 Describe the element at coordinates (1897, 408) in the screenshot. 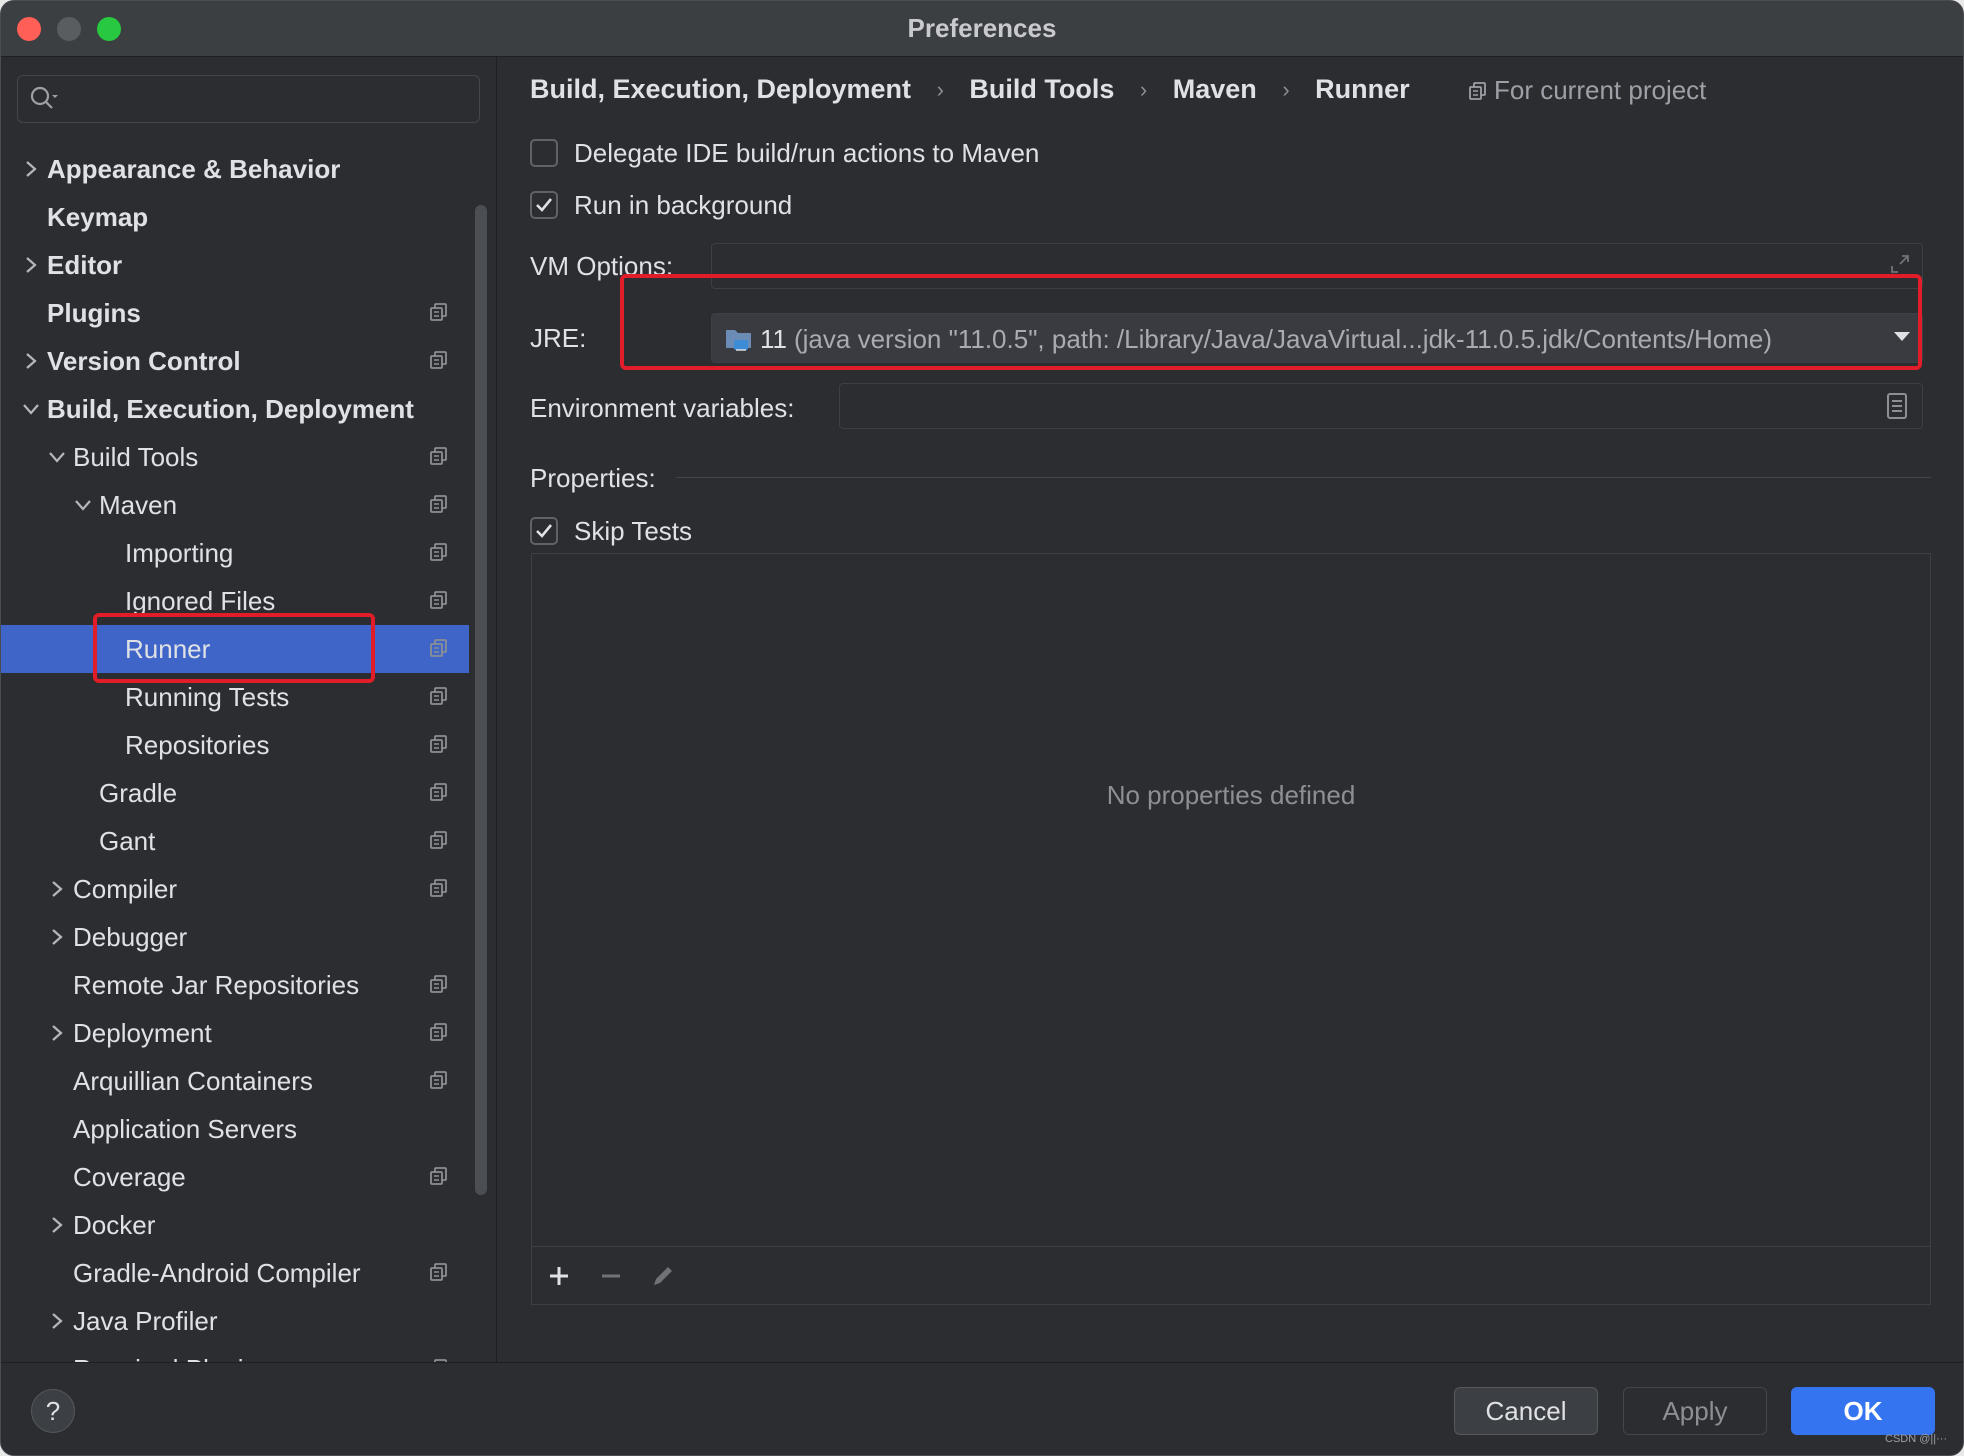

I see `edit-list-icon` at that location.